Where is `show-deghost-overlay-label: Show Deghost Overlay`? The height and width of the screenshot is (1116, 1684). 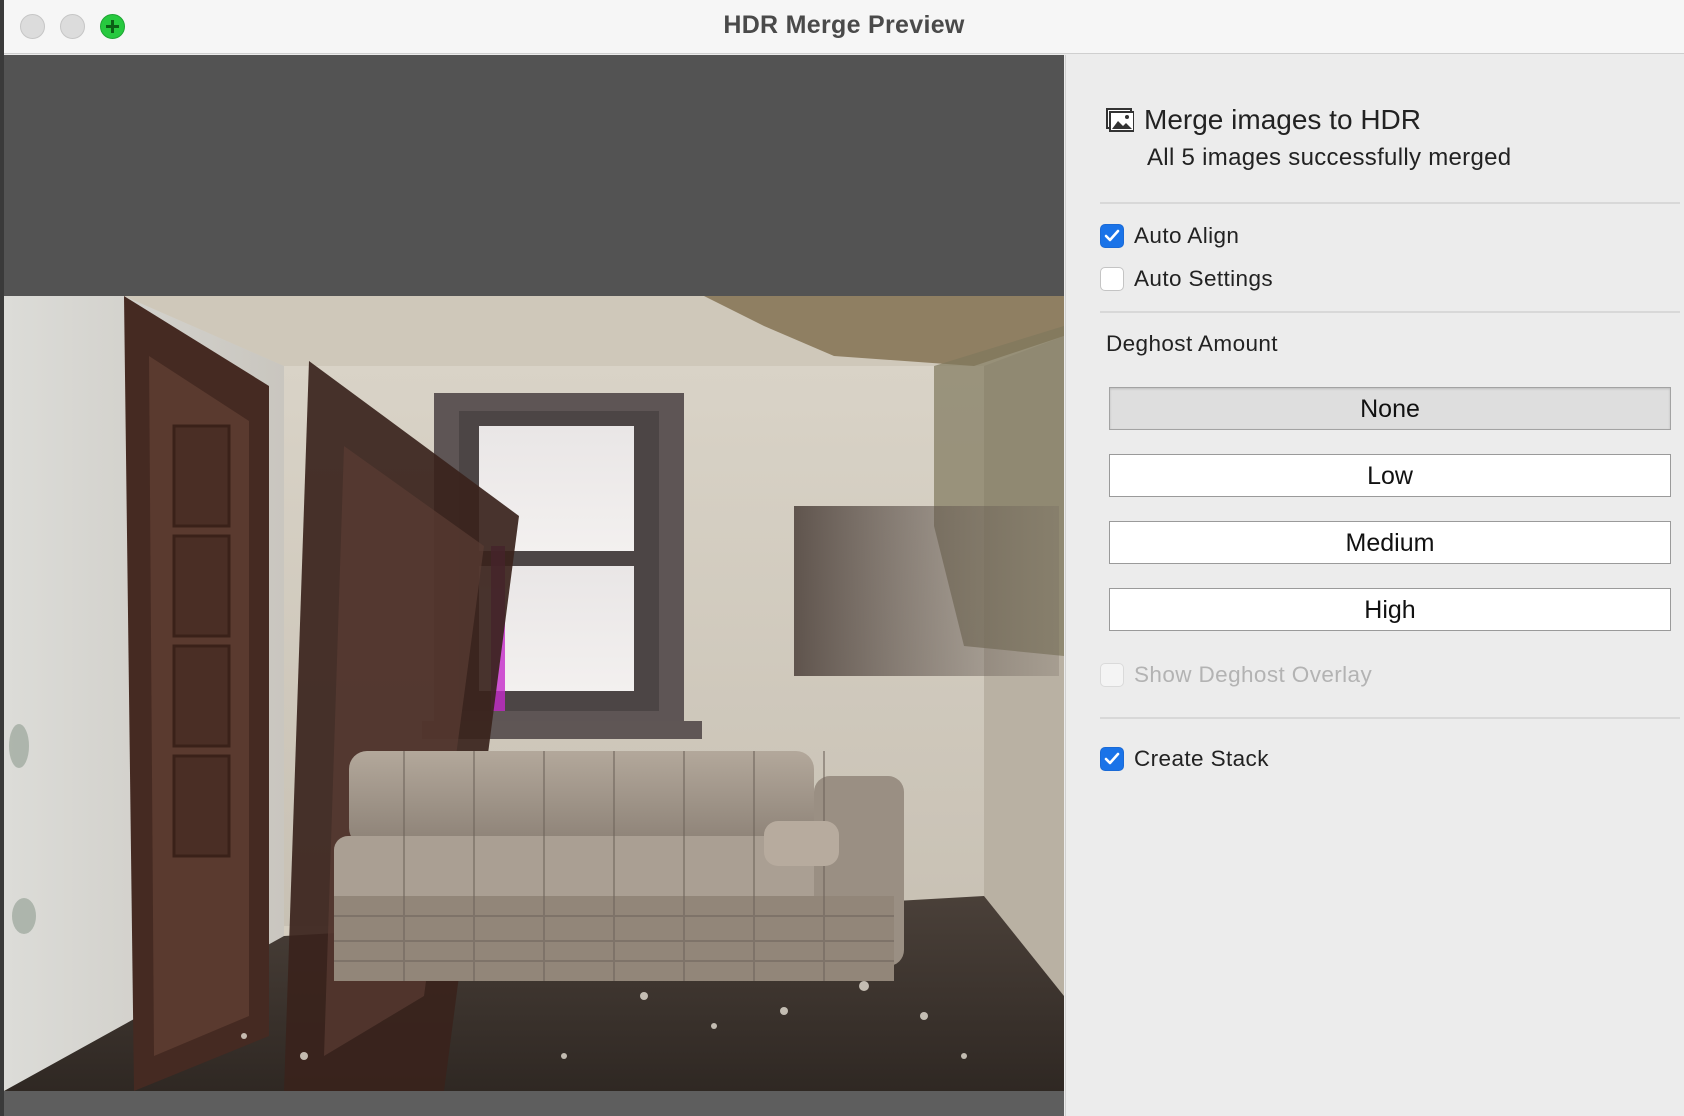 show-deghost-overlay-label: Show Deghost Overlay is located at coordinates (1253, 674).